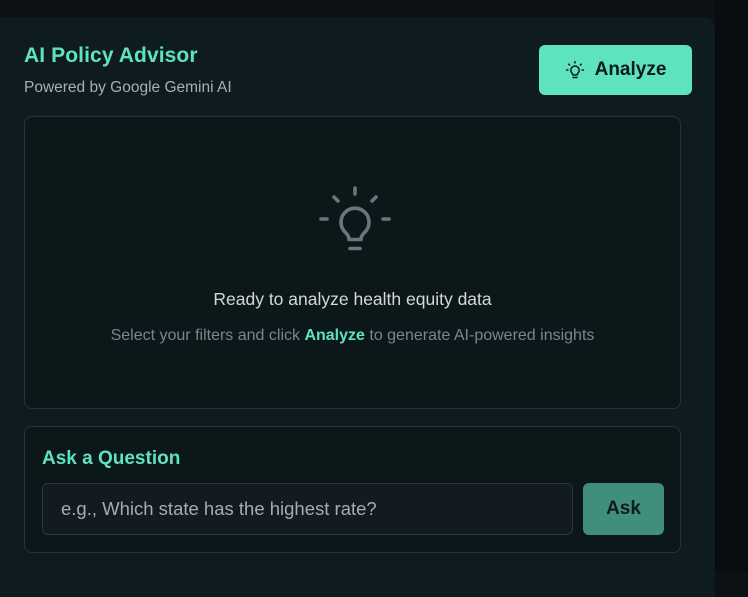 The width and height of the screenshot is (748, 597). What do you see at coordinates (623, 509) in the screenshot?
I see `ask-button: Ask` at bounding box center [623, 509].